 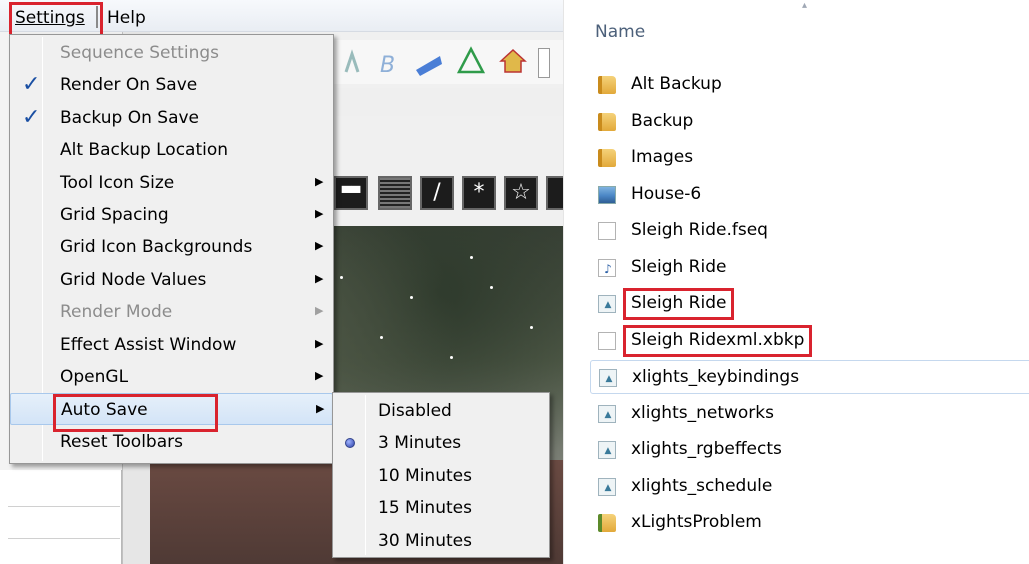 What do you see at coordinates (809, 268) in the screenshot?
I see `file-row: ♪ Sleigh Ride` at bounding box center [809, 268].